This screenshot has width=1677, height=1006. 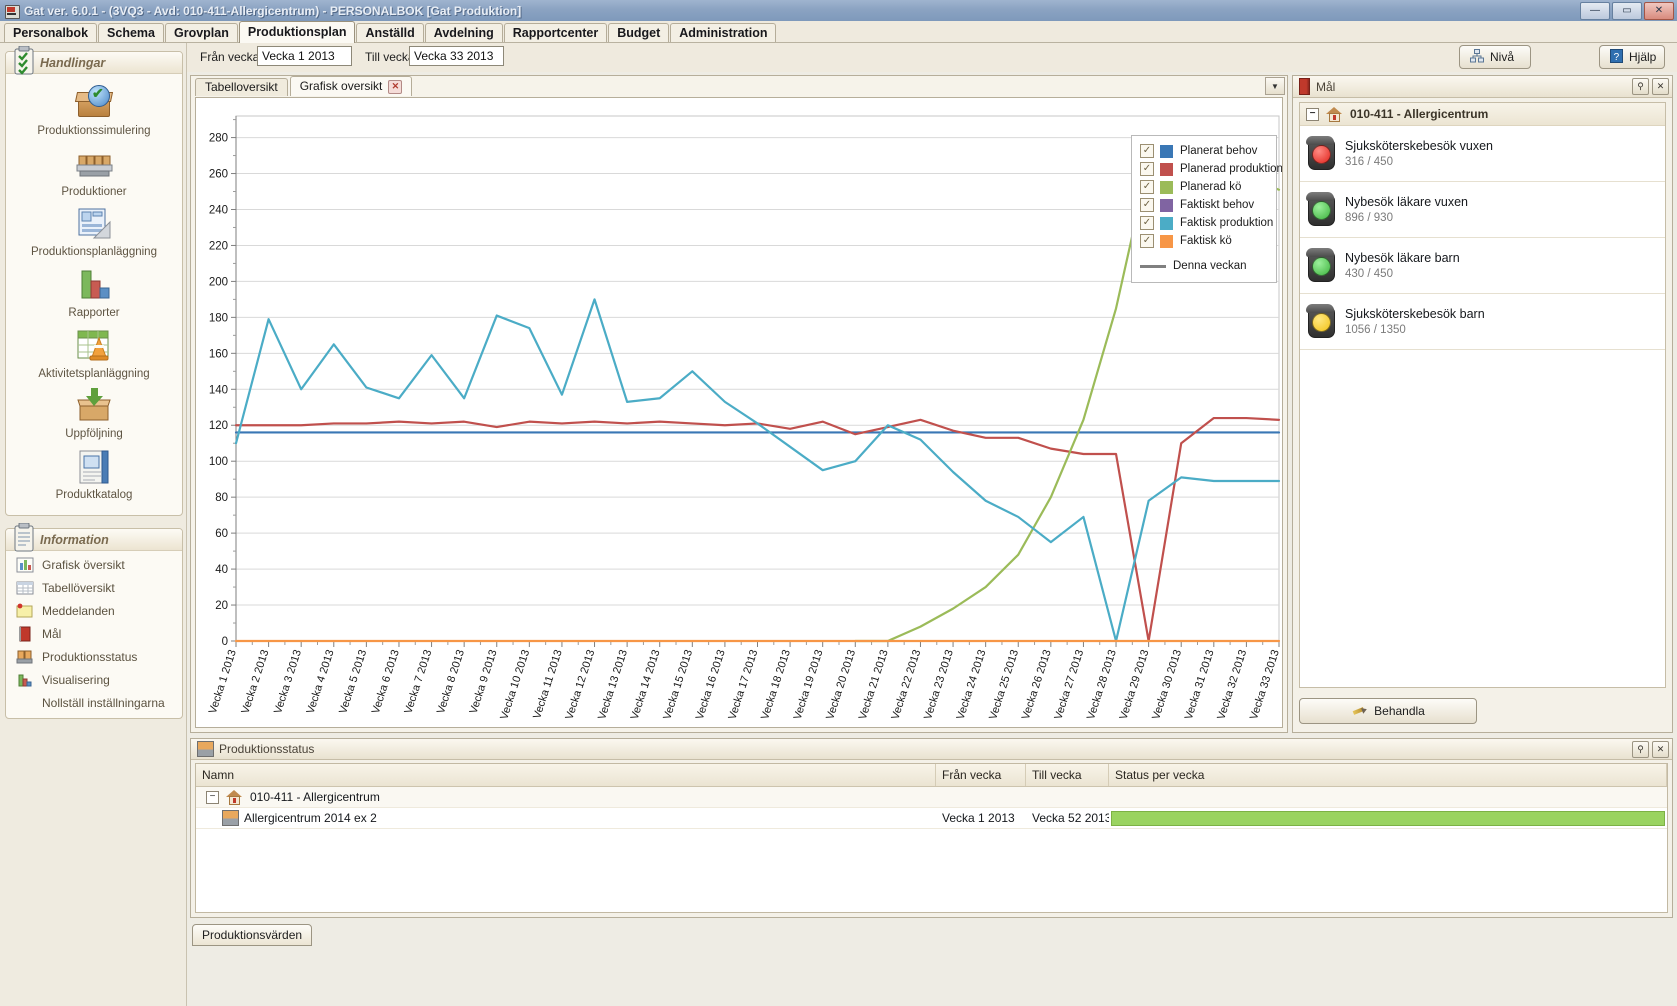 What do you see at coordinates (94, 312) in the screenshot?
I see `sidebar-item-label: Rapporter` at bounding box center [94, 312].